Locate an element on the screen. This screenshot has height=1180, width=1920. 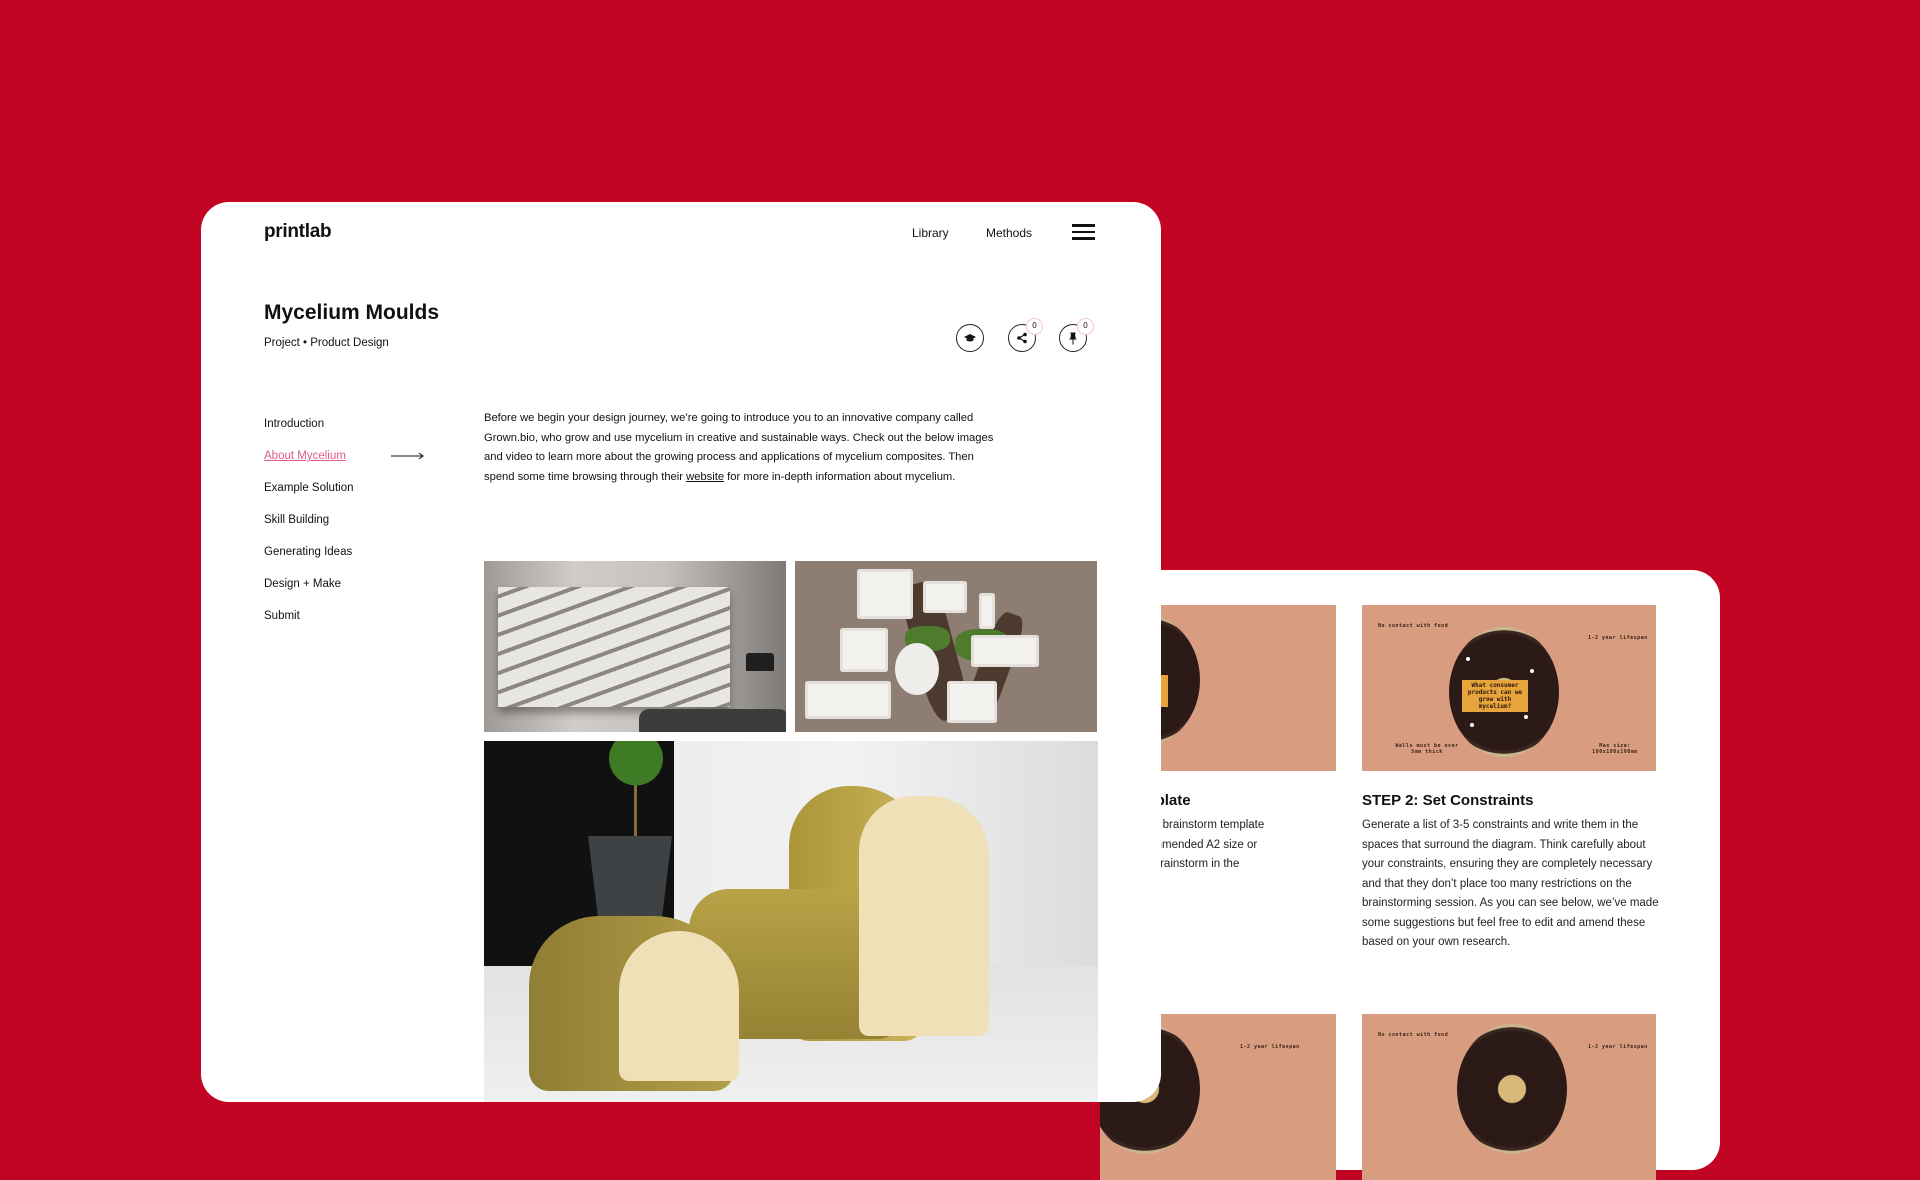
share-icon is located at coordinates (1022, 338).